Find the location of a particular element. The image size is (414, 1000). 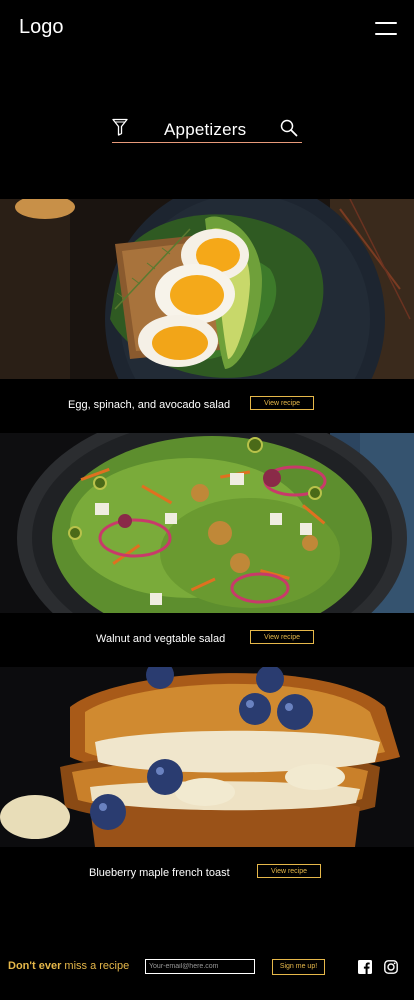

sign-up-button: Sign me up! is located at coordinates (298, 967).